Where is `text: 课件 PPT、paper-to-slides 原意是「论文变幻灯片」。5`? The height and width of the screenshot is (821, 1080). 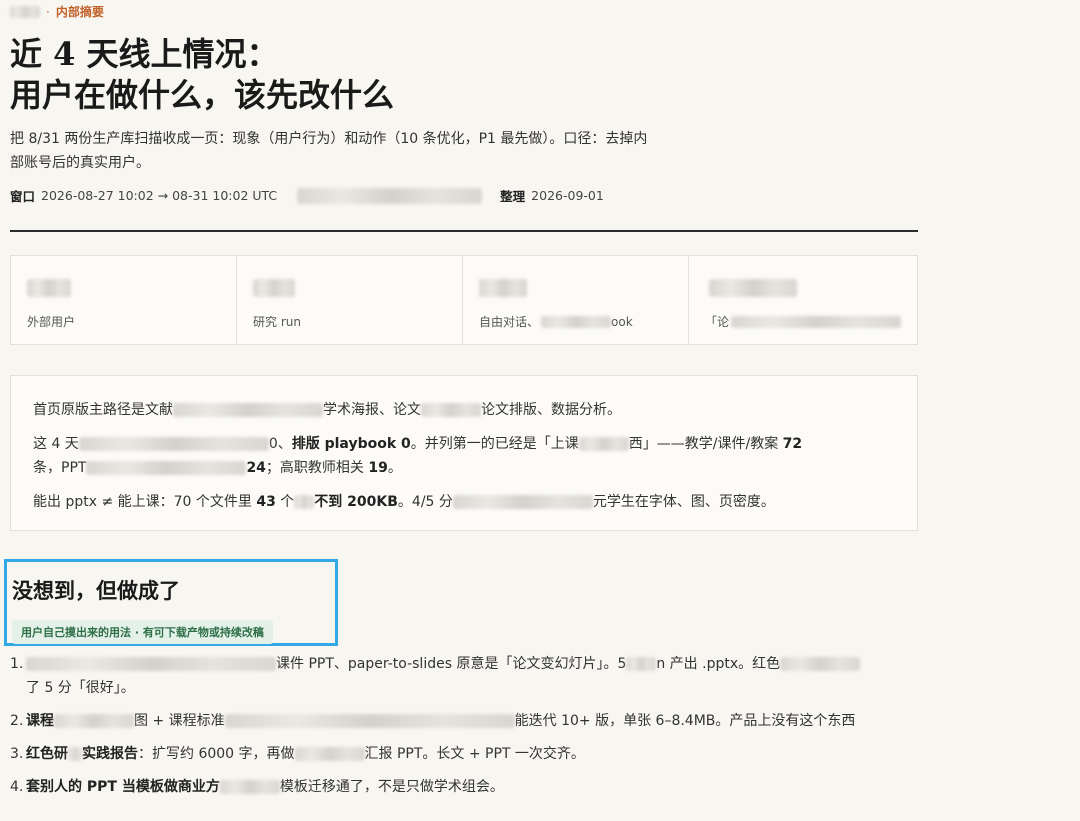 text: 课件 PPT、paper-to-slides 原意是「论文变幻灯片」。5 is located at coordinates (451, 664).